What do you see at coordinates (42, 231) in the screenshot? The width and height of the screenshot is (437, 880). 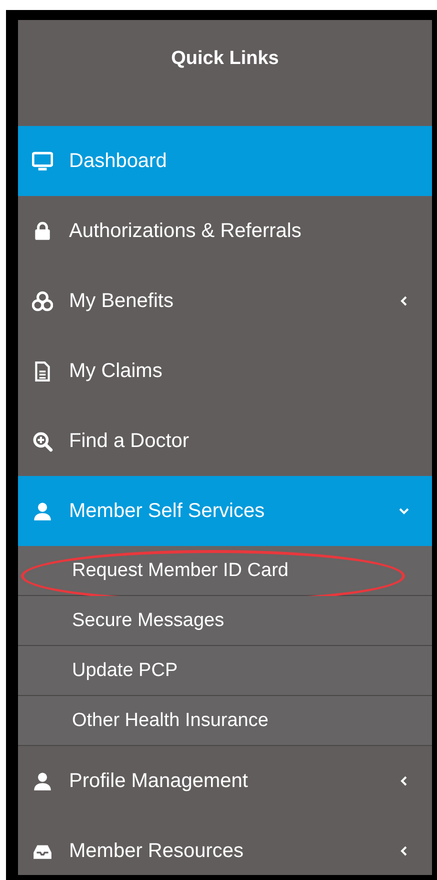 I see `lock-icon` at bounding box center [42, 231].